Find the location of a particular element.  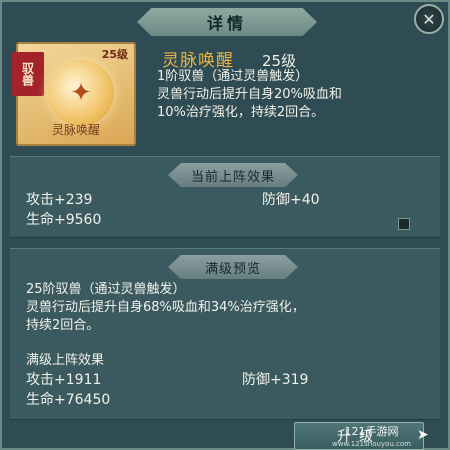

watermark: 121手游网 www.121shouyou.com is located at coordinates (371, 438).